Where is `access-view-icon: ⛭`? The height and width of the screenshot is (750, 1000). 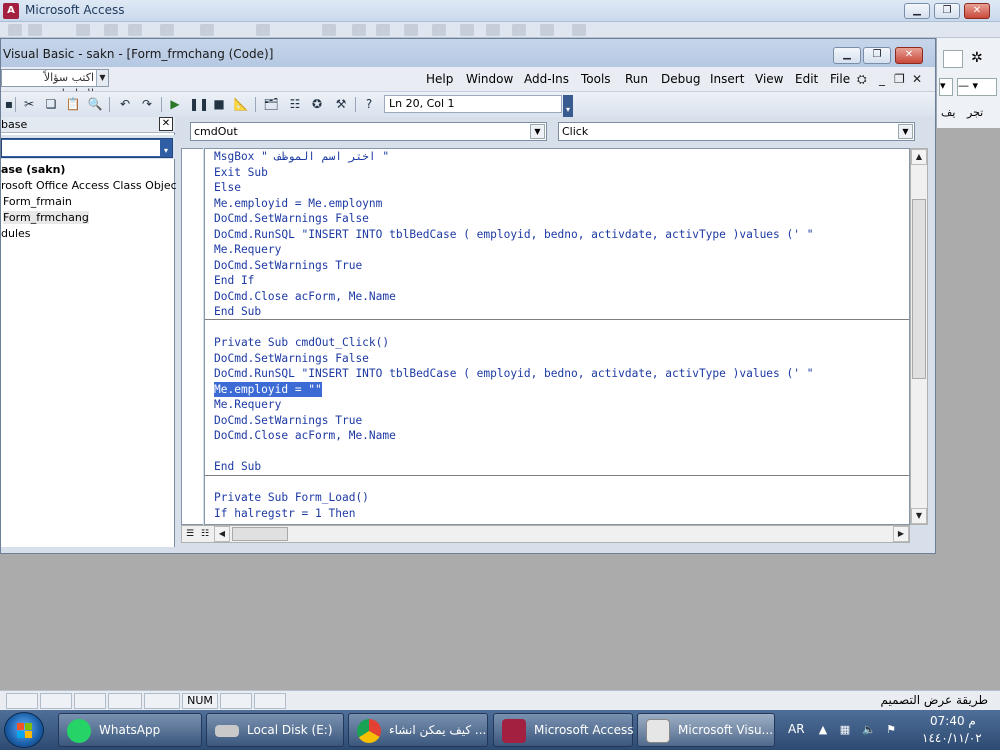
access-view-icon: ⛭ is located at coordinates (862, 79).